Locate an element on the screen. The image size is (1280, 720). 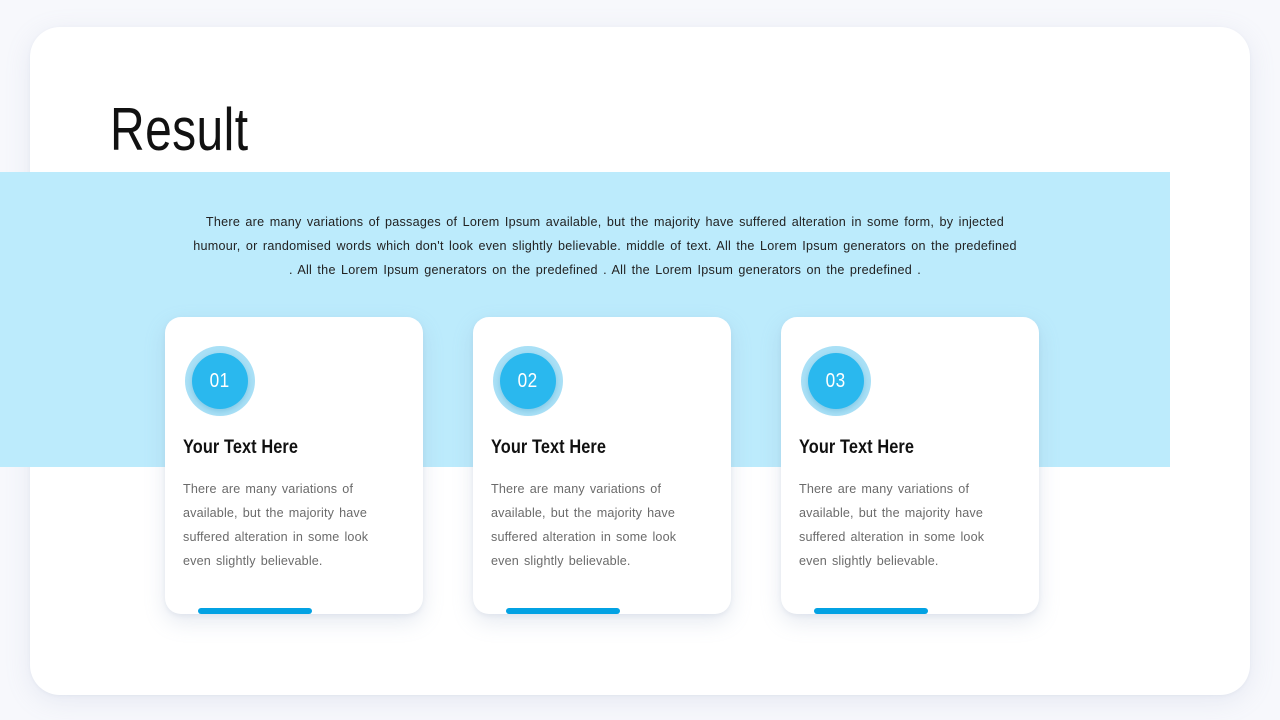
card-number: 03 is located at coordinates (836, 380).